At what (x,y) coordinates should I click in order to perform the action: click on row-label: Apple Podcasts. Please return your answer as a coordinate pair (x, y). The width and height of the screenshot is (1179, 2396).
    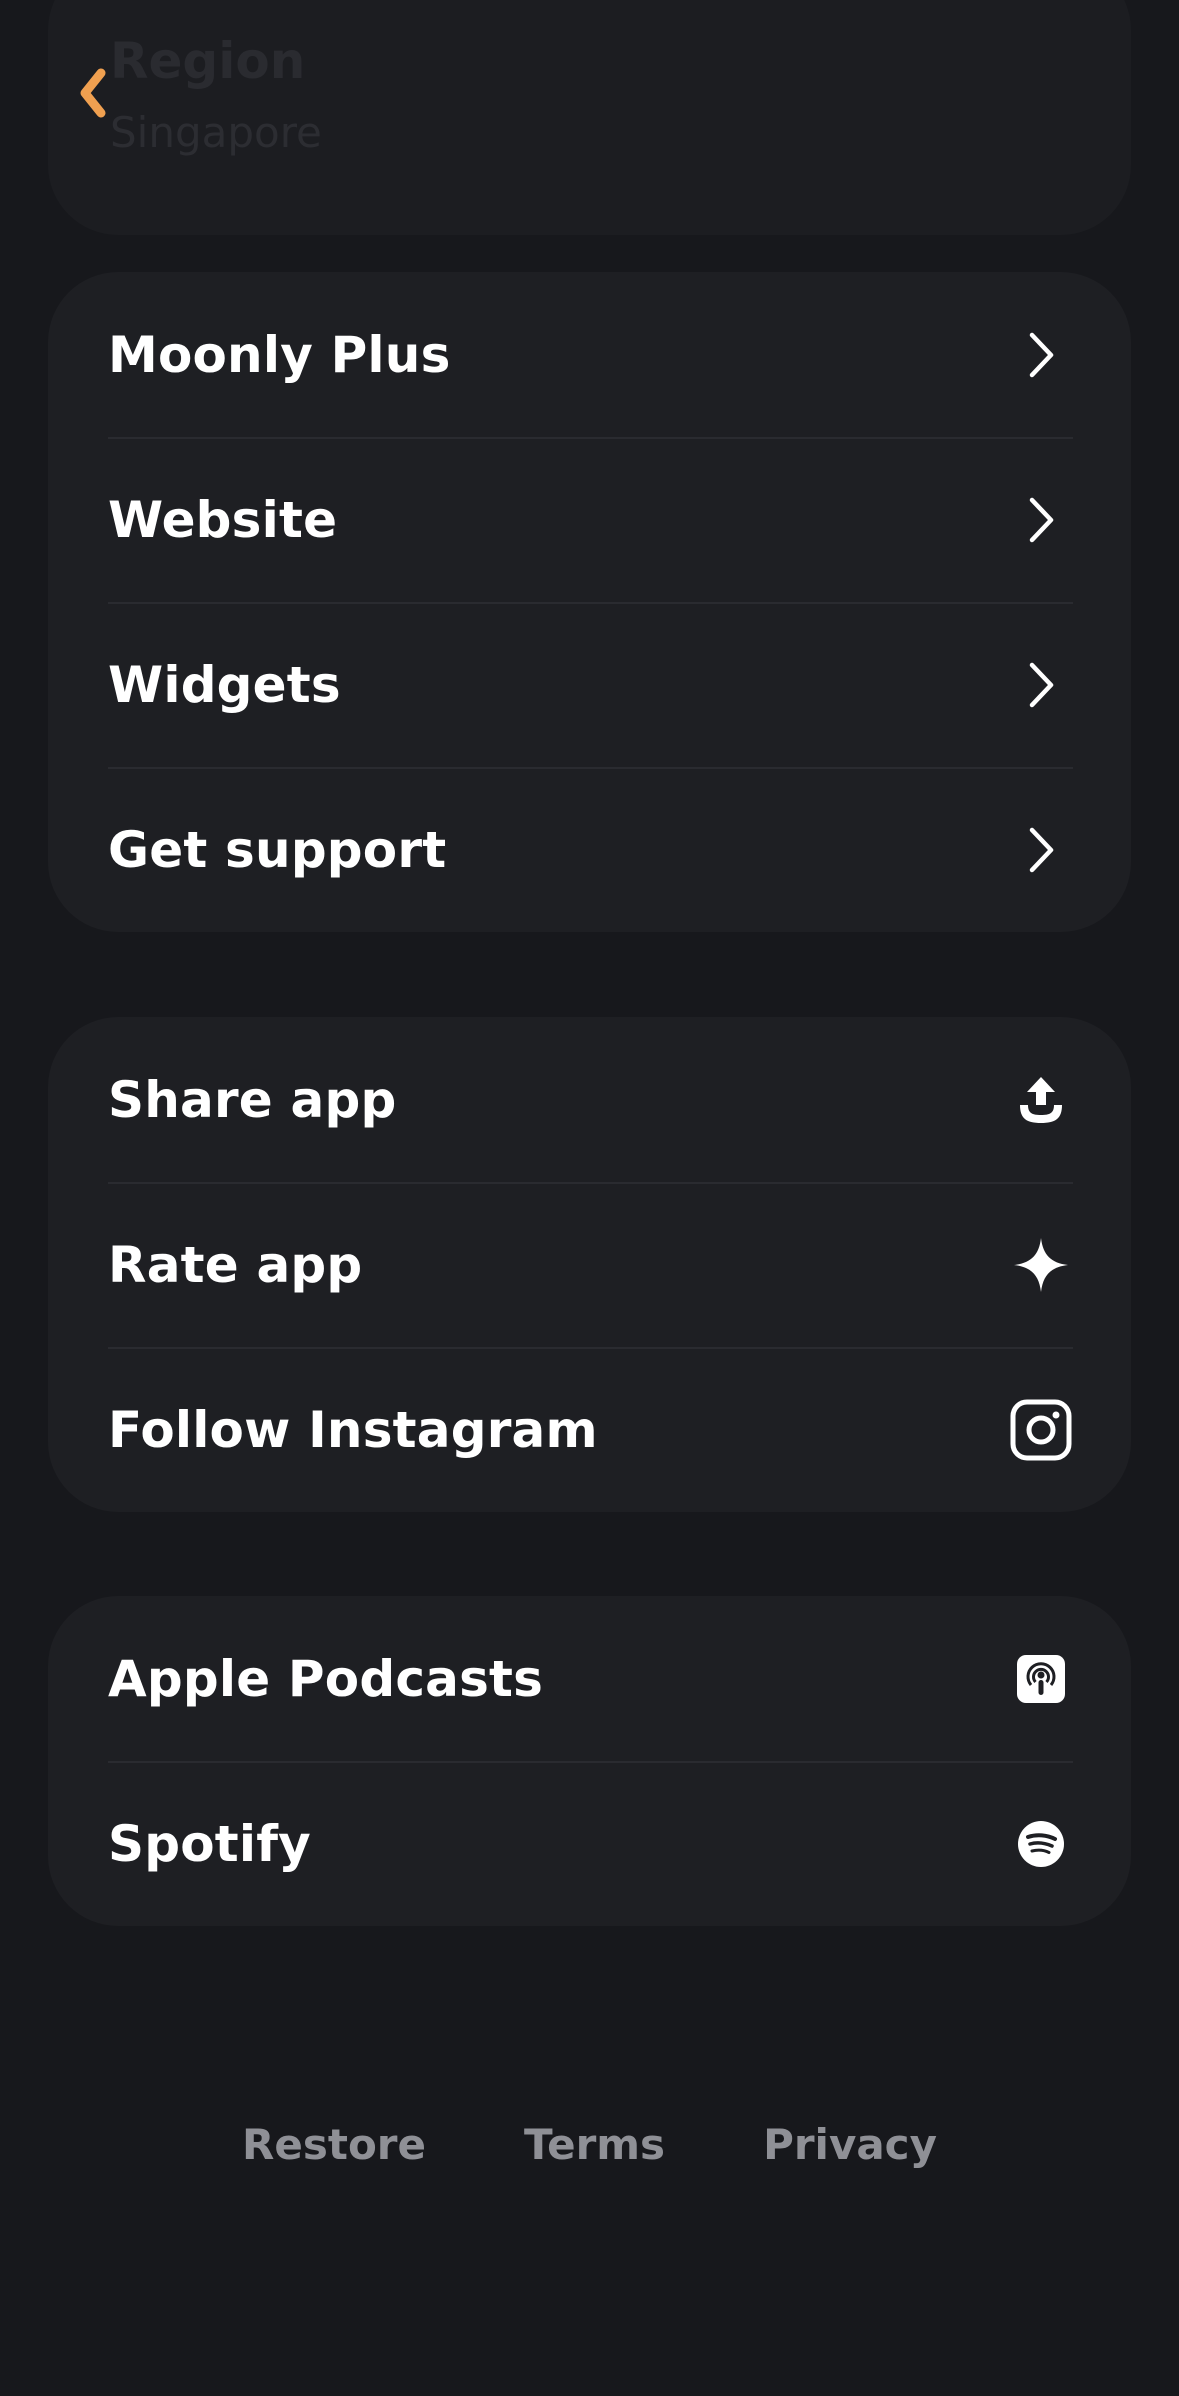
    Looking at the image, I should click on (326, 1678).